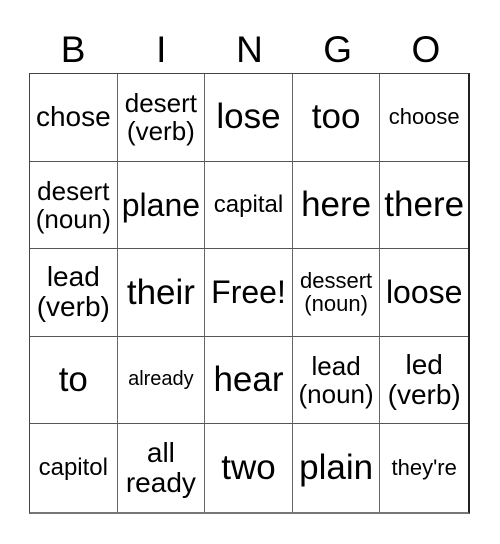 This screenshot has height=544, width=500. I want to click on header-letter-n: N, so click(249, 49).